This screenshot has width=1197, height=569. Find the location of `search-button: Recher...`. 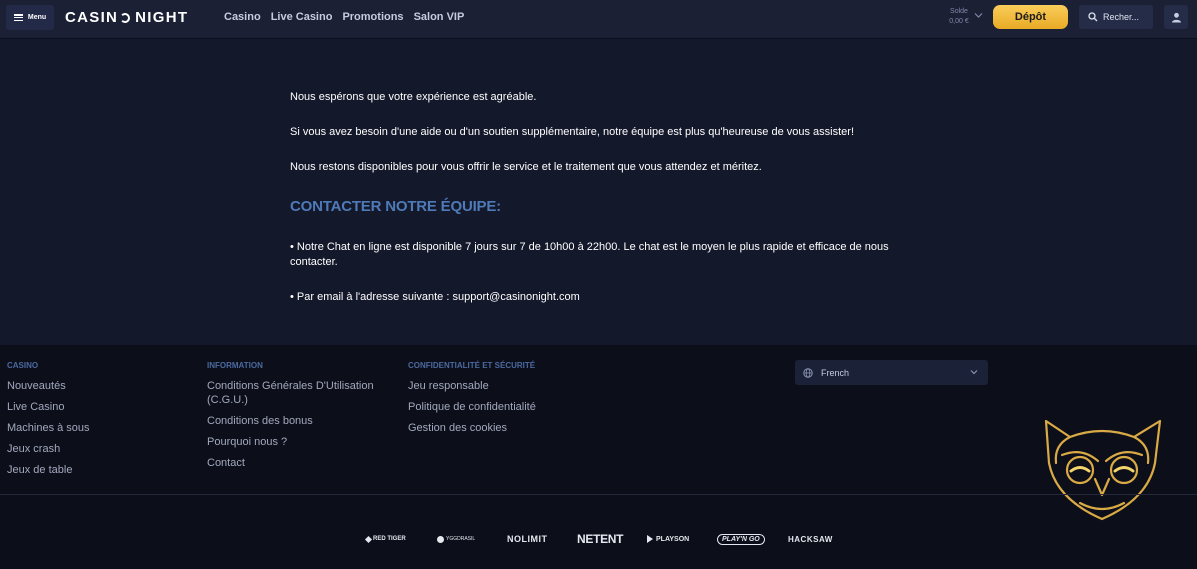

search-button: Recher... is located at coordinates (1116, 17).